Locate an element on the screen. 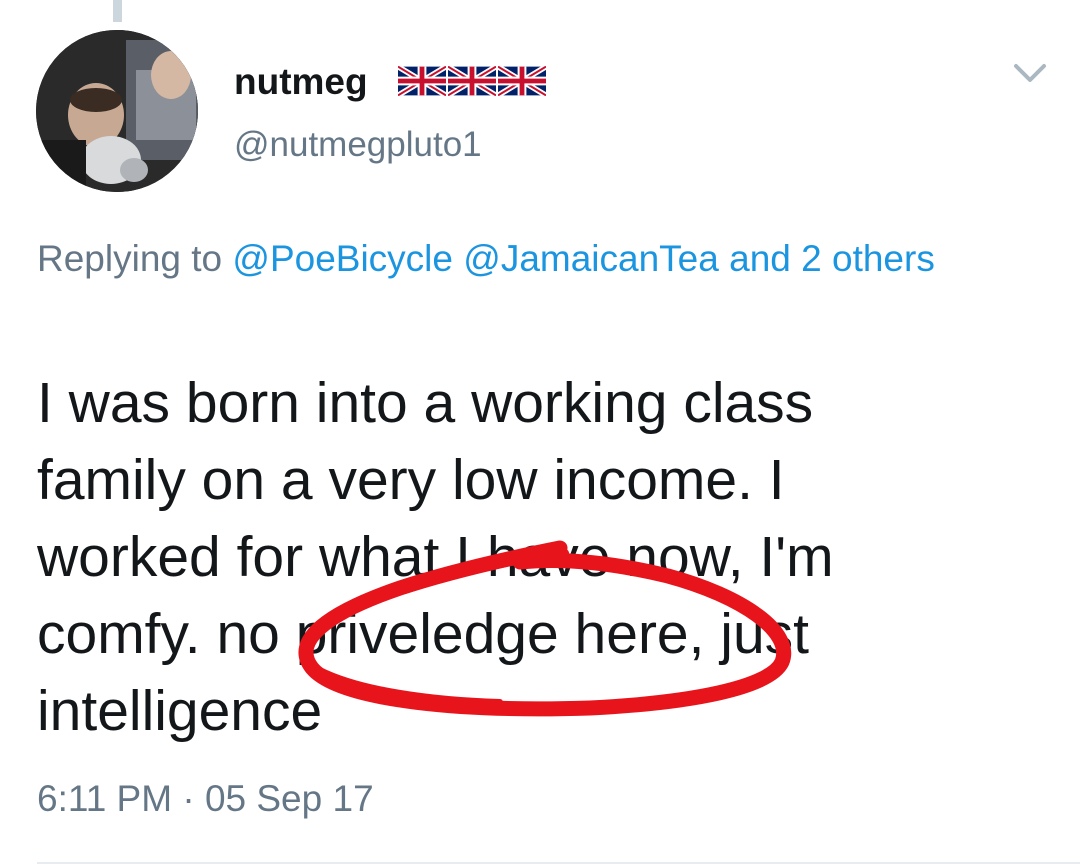 This screenshot has width=1080, height=866. avatar is located at coordinates (117, 111).